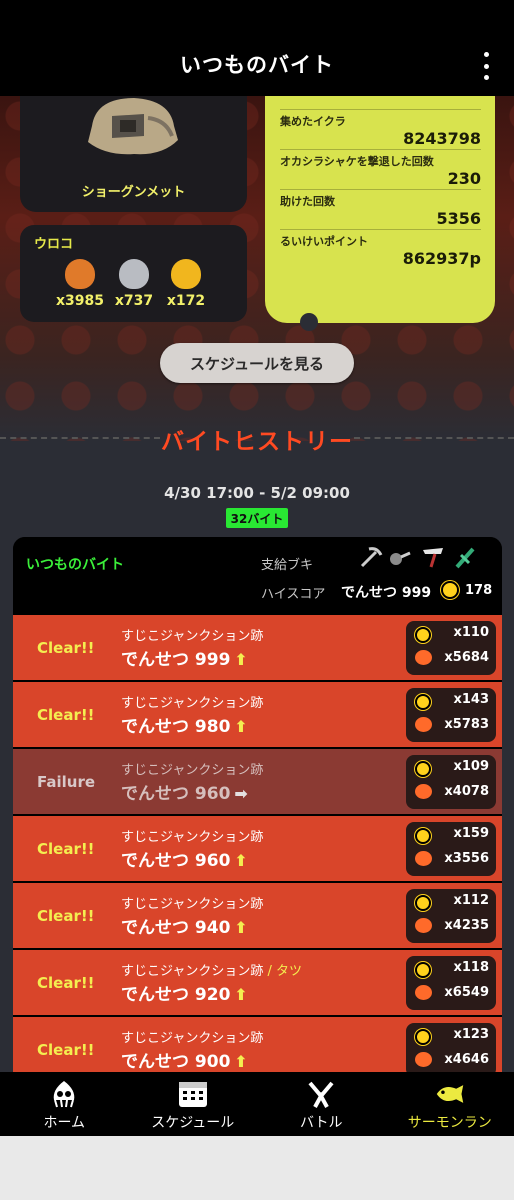  I want to click on page-title: いつものバイト, so click(257, 65).